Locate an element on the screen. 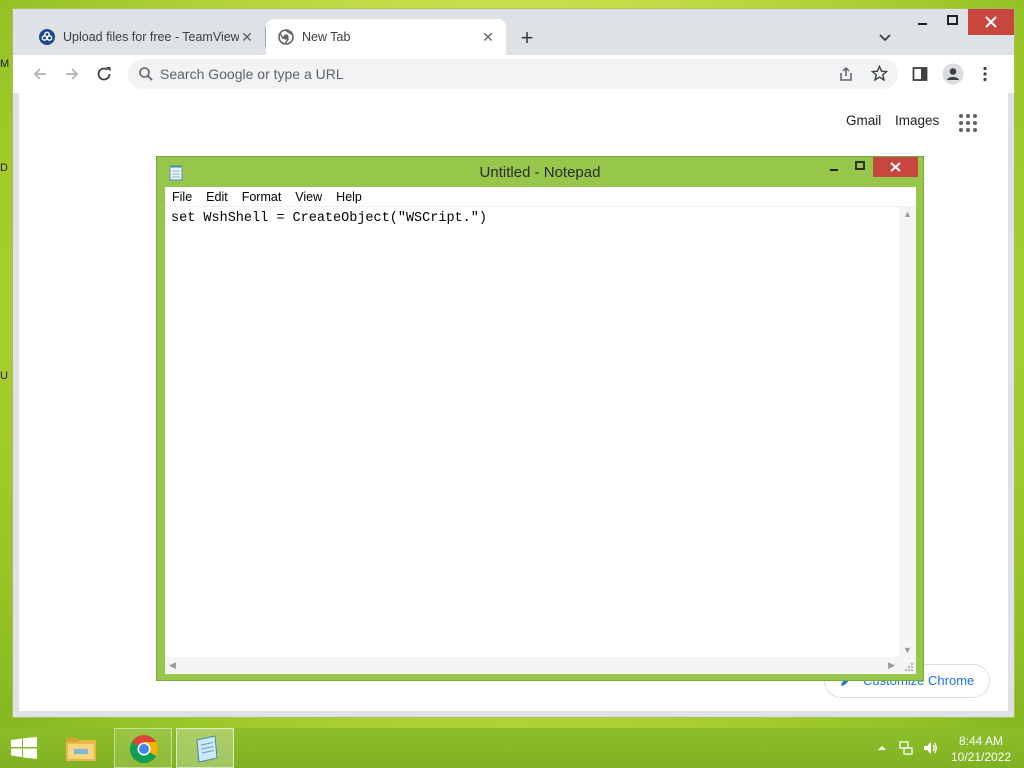 Image resolution: width=1024 pixels, height=768 pixels. network-icon is located at coordinates (906, 748).